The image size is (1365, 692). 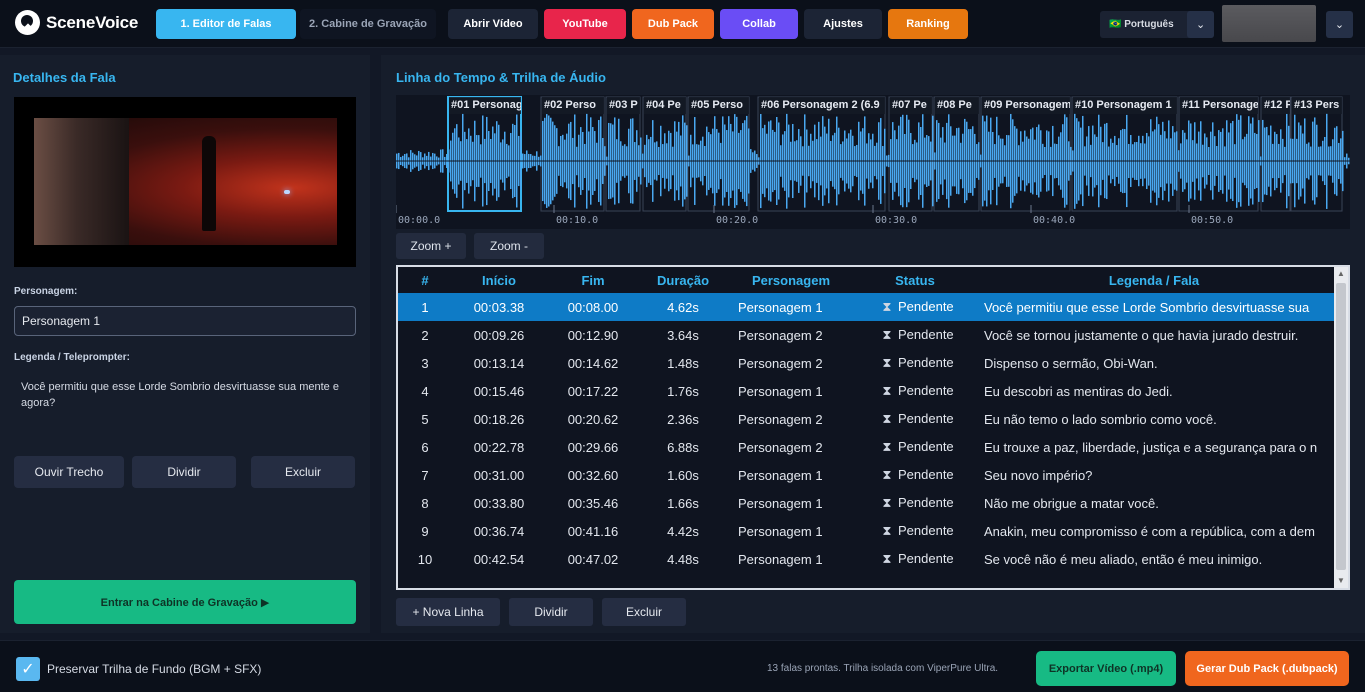 What do you see at coordinates (1341, 581) in the screenshot?
I see `scroll-down-icon: ▼` at bounding box center [1341, 581].